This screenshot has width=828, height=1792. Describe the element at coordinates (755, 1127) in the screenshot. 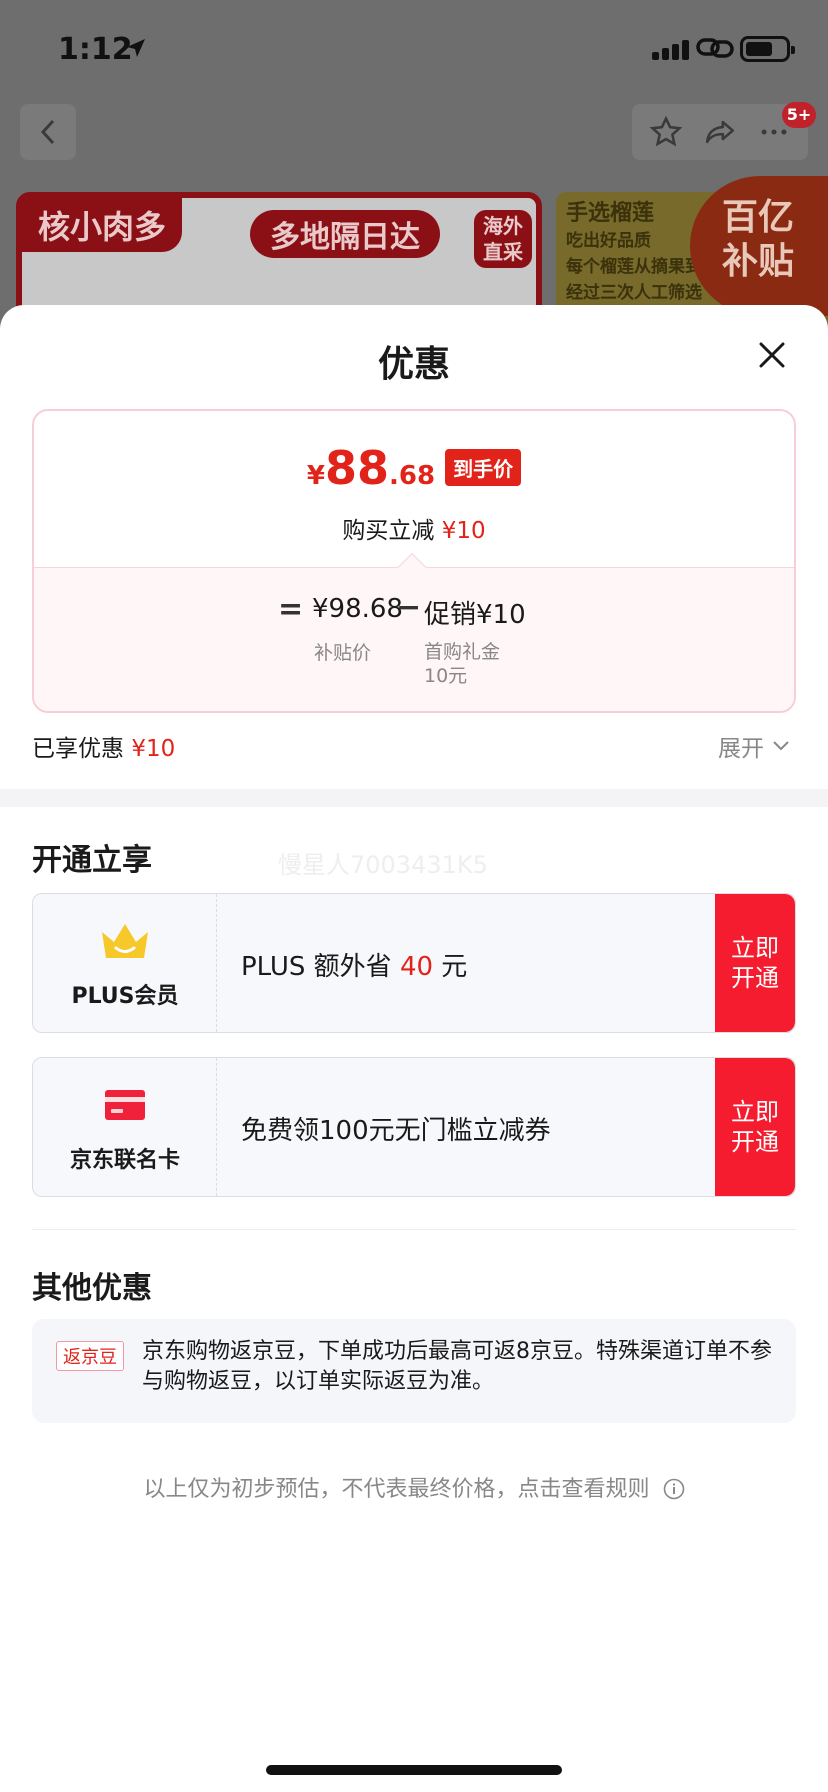

I see `cobrand-open-button: 立即 开通` at that location.